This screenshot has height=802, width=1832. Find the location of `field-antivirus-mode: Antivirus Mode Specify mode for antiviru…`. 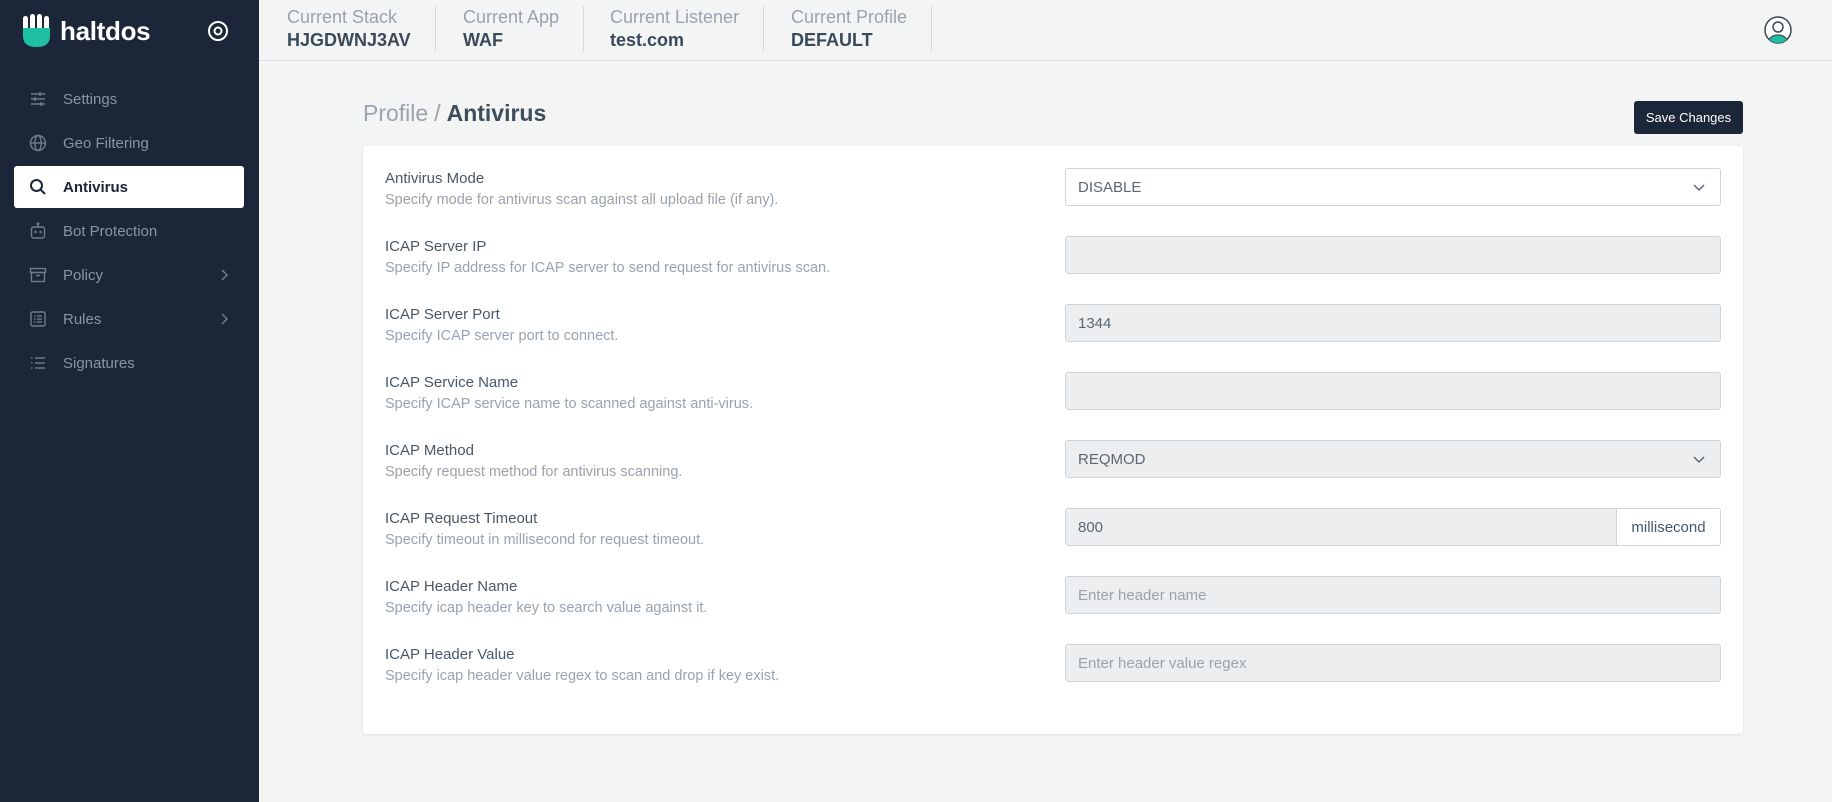

field-antivirus-mode: Antivirus Mode Specify mode for antiviru… is located at coordinates (1053, 198).